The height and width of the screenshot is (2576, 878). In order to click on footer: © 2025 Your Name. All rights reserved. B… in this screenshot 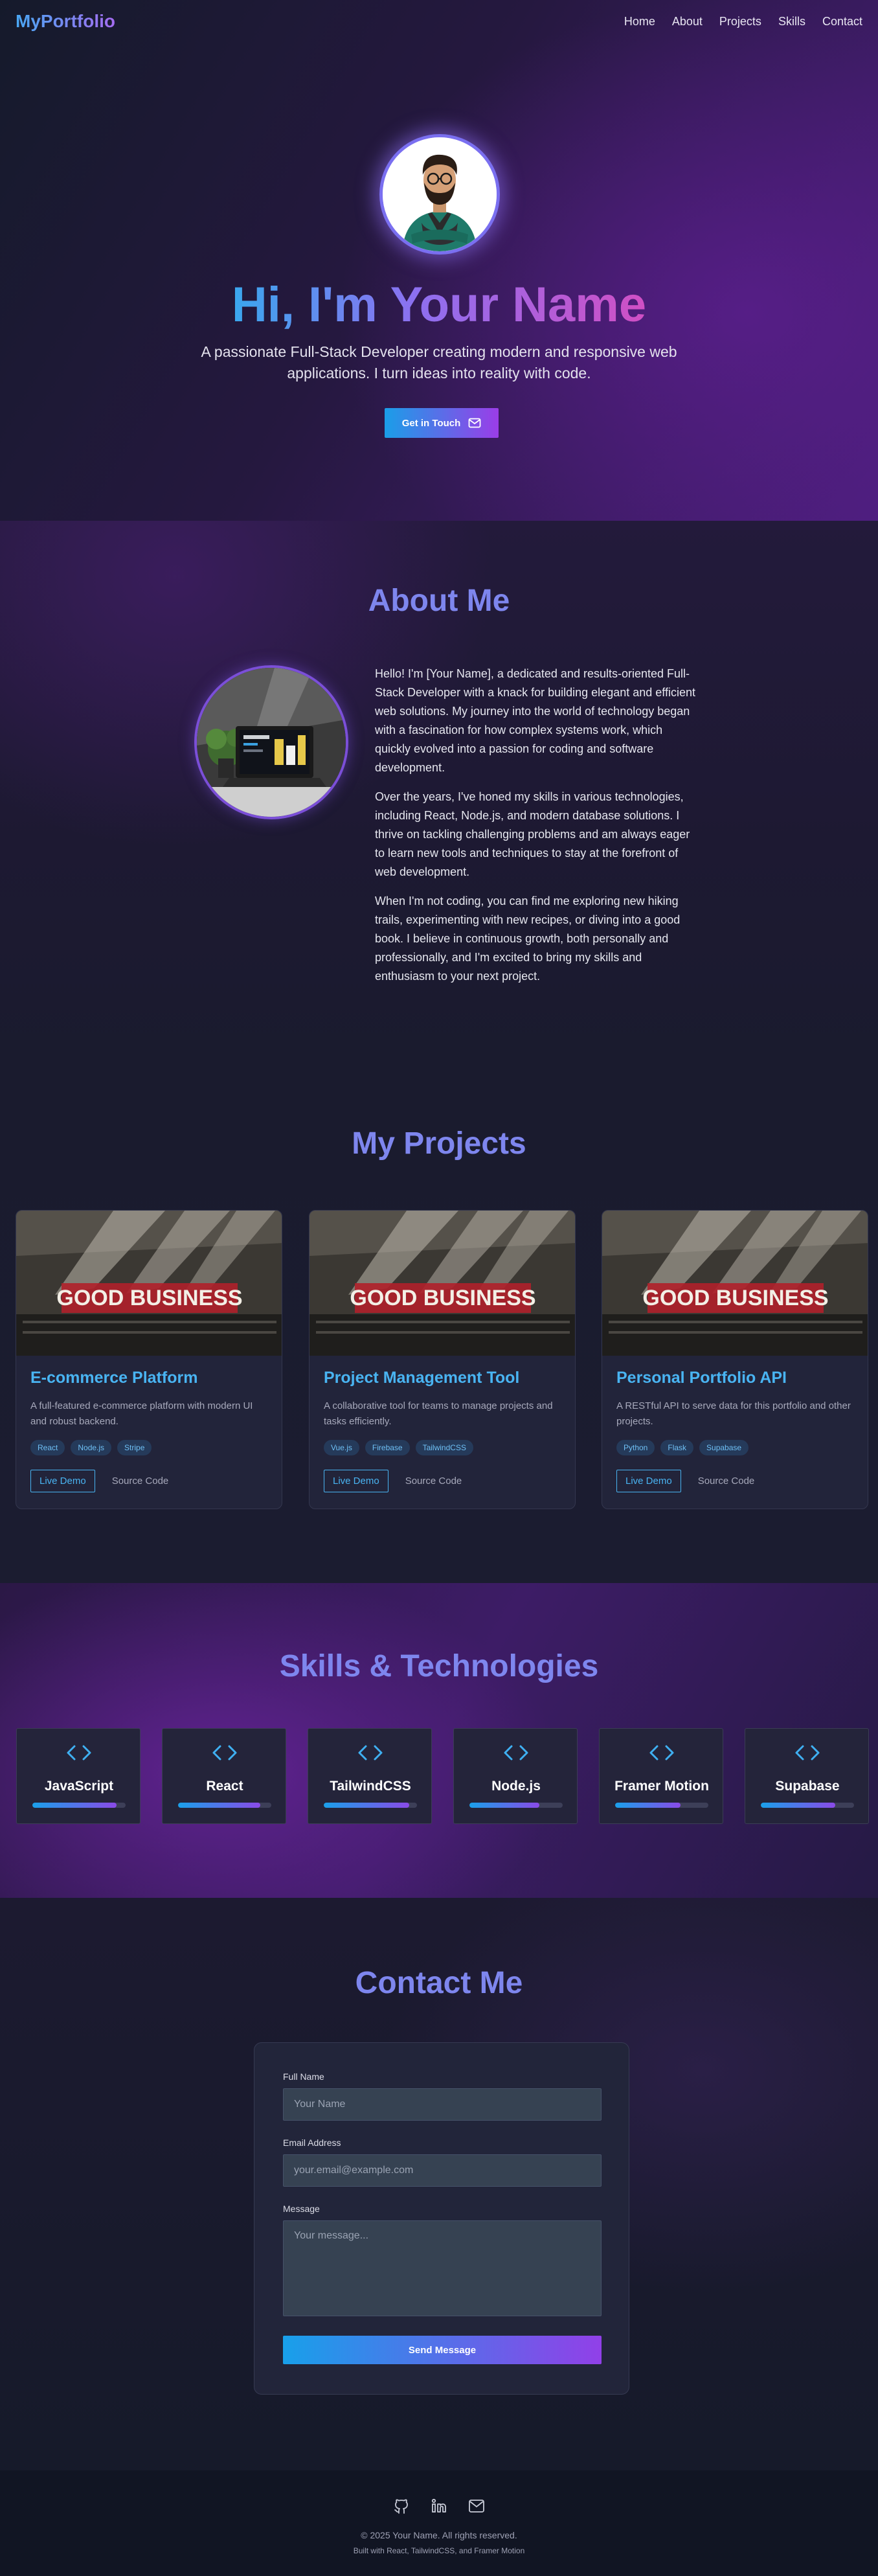, I will do `click(439, 2523)`.